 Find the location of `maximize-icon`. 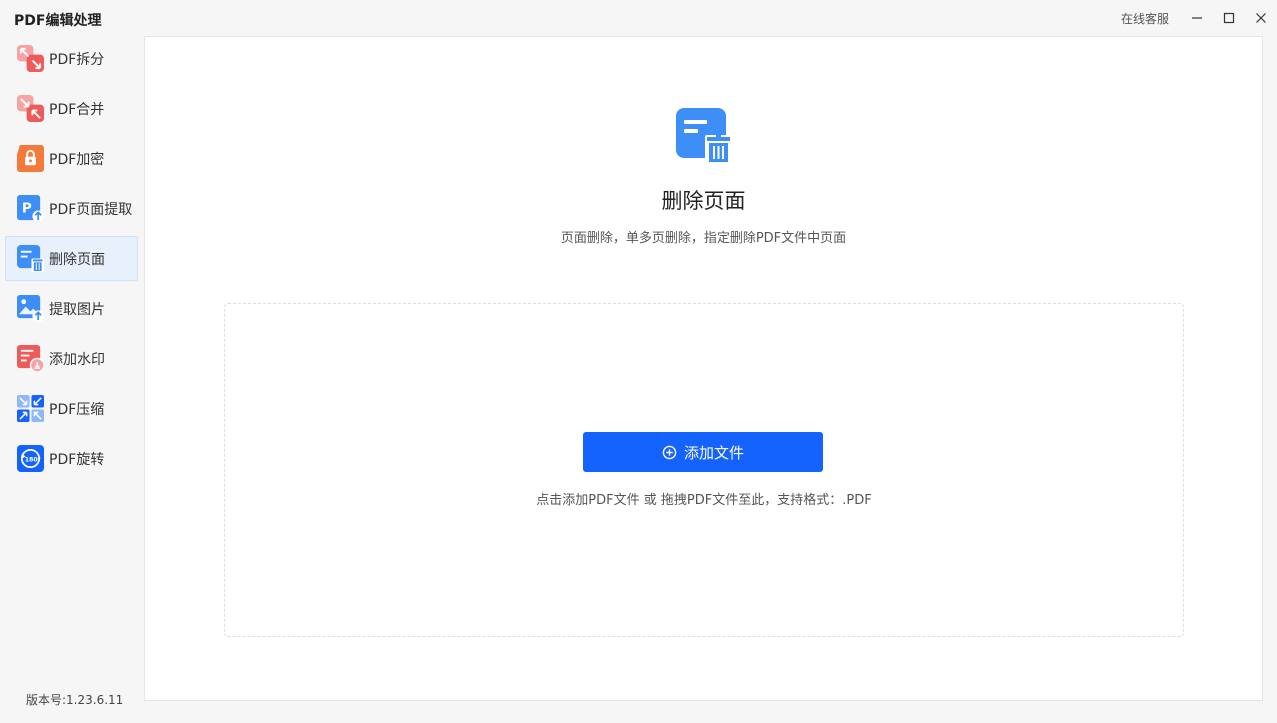

maximize-icon is located at coordinates (1229, 18).